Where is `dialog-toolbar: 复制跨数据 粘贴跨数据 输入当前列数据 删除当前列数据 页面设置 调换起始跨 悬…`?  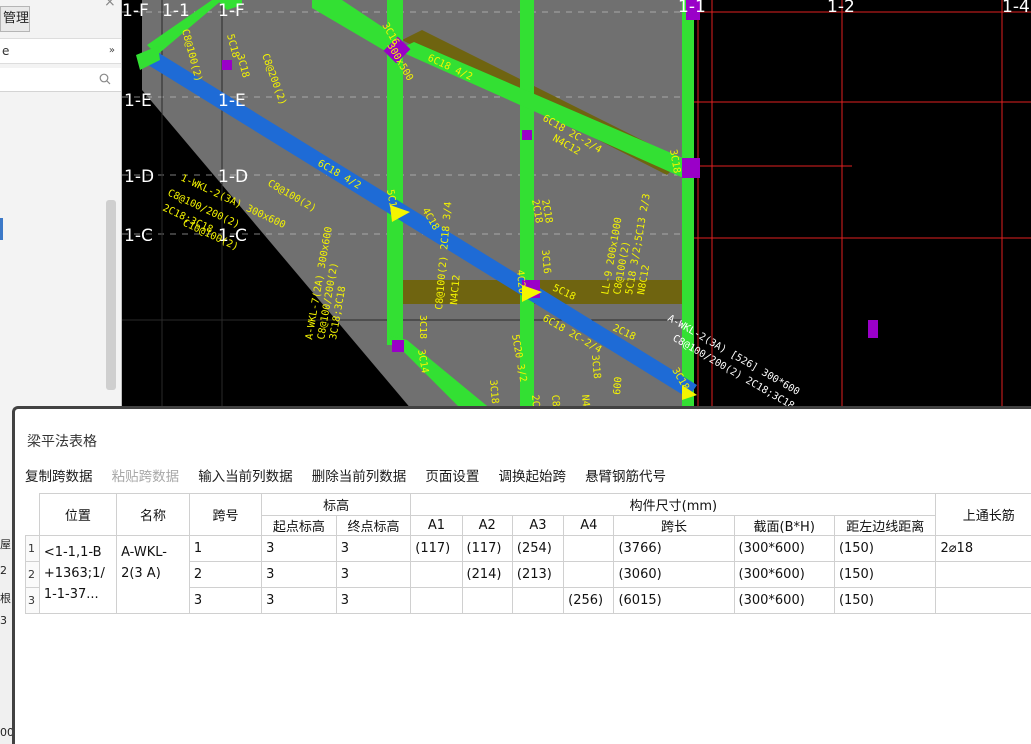
dialog-toolbar: 复制跨数据 粘贴跨数据 输入当前列数据 删除当前列数据 页面设置 调换起始跨 悬… is located at coordinates (352, 476).